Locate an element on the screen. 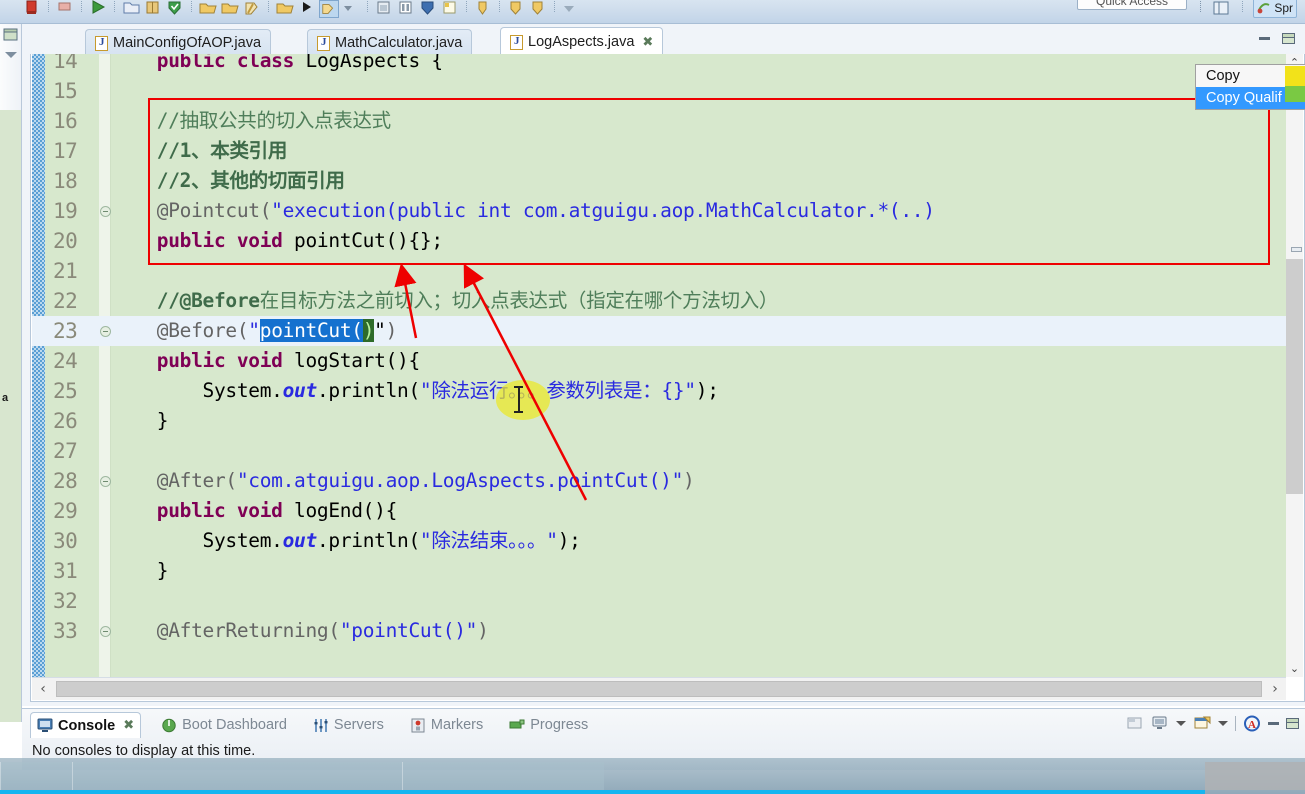 This screenshot has width=1305, height=794. book-icon is located at coordinates (153, 9).